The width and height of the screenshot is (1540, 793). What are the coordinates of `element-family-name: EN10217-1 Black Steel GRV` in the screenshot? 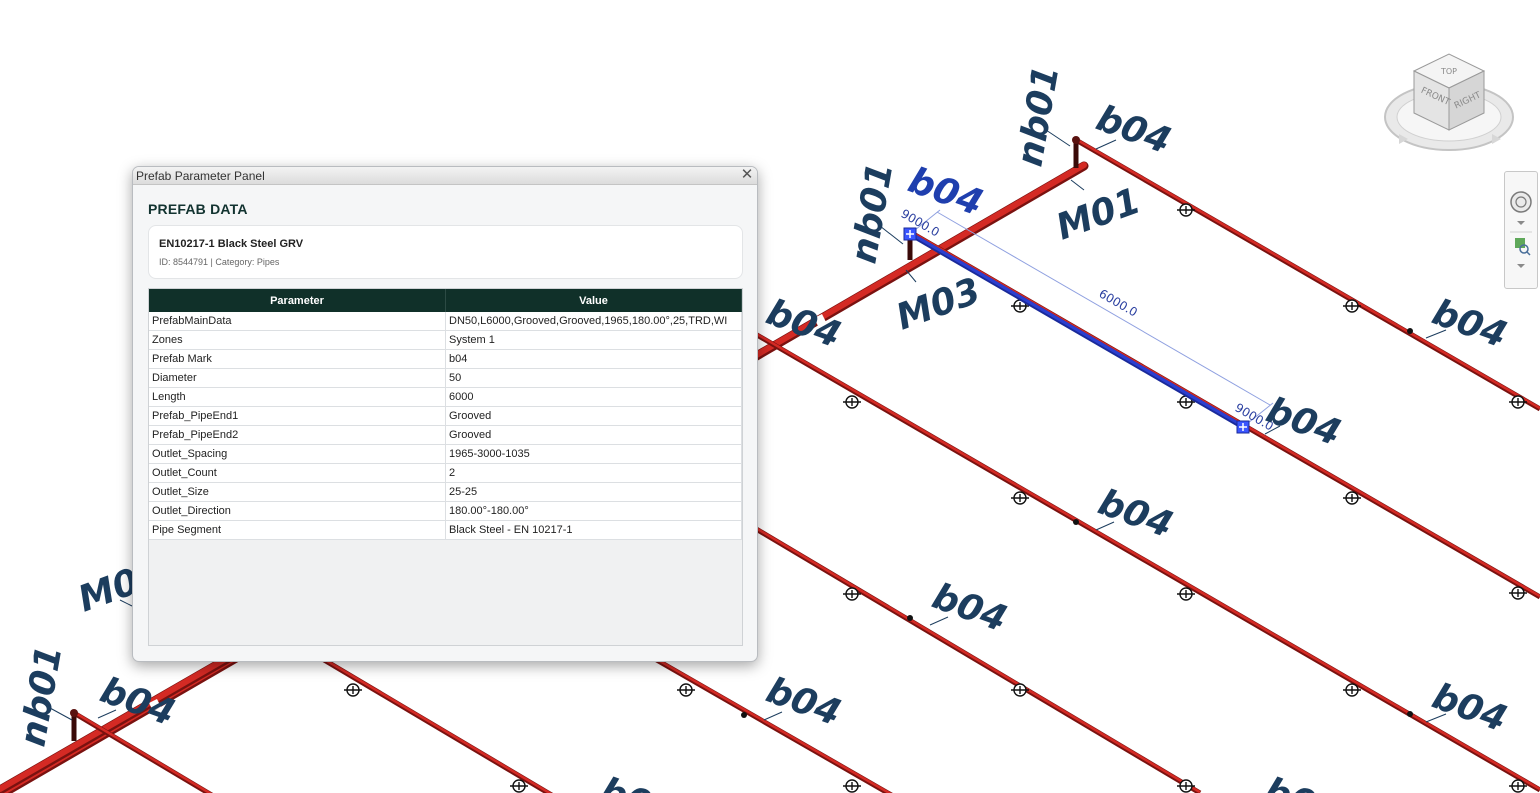 It's located at (231, 244).